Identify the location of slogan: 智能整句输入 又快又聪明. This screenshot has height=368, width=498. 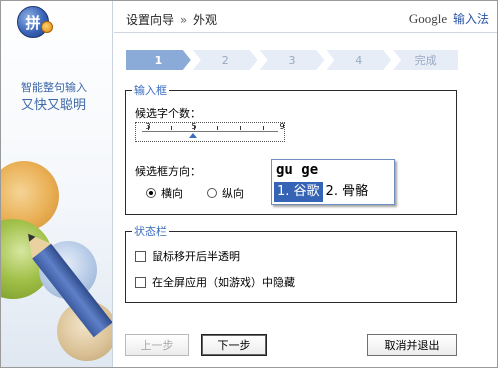
(54, 97).